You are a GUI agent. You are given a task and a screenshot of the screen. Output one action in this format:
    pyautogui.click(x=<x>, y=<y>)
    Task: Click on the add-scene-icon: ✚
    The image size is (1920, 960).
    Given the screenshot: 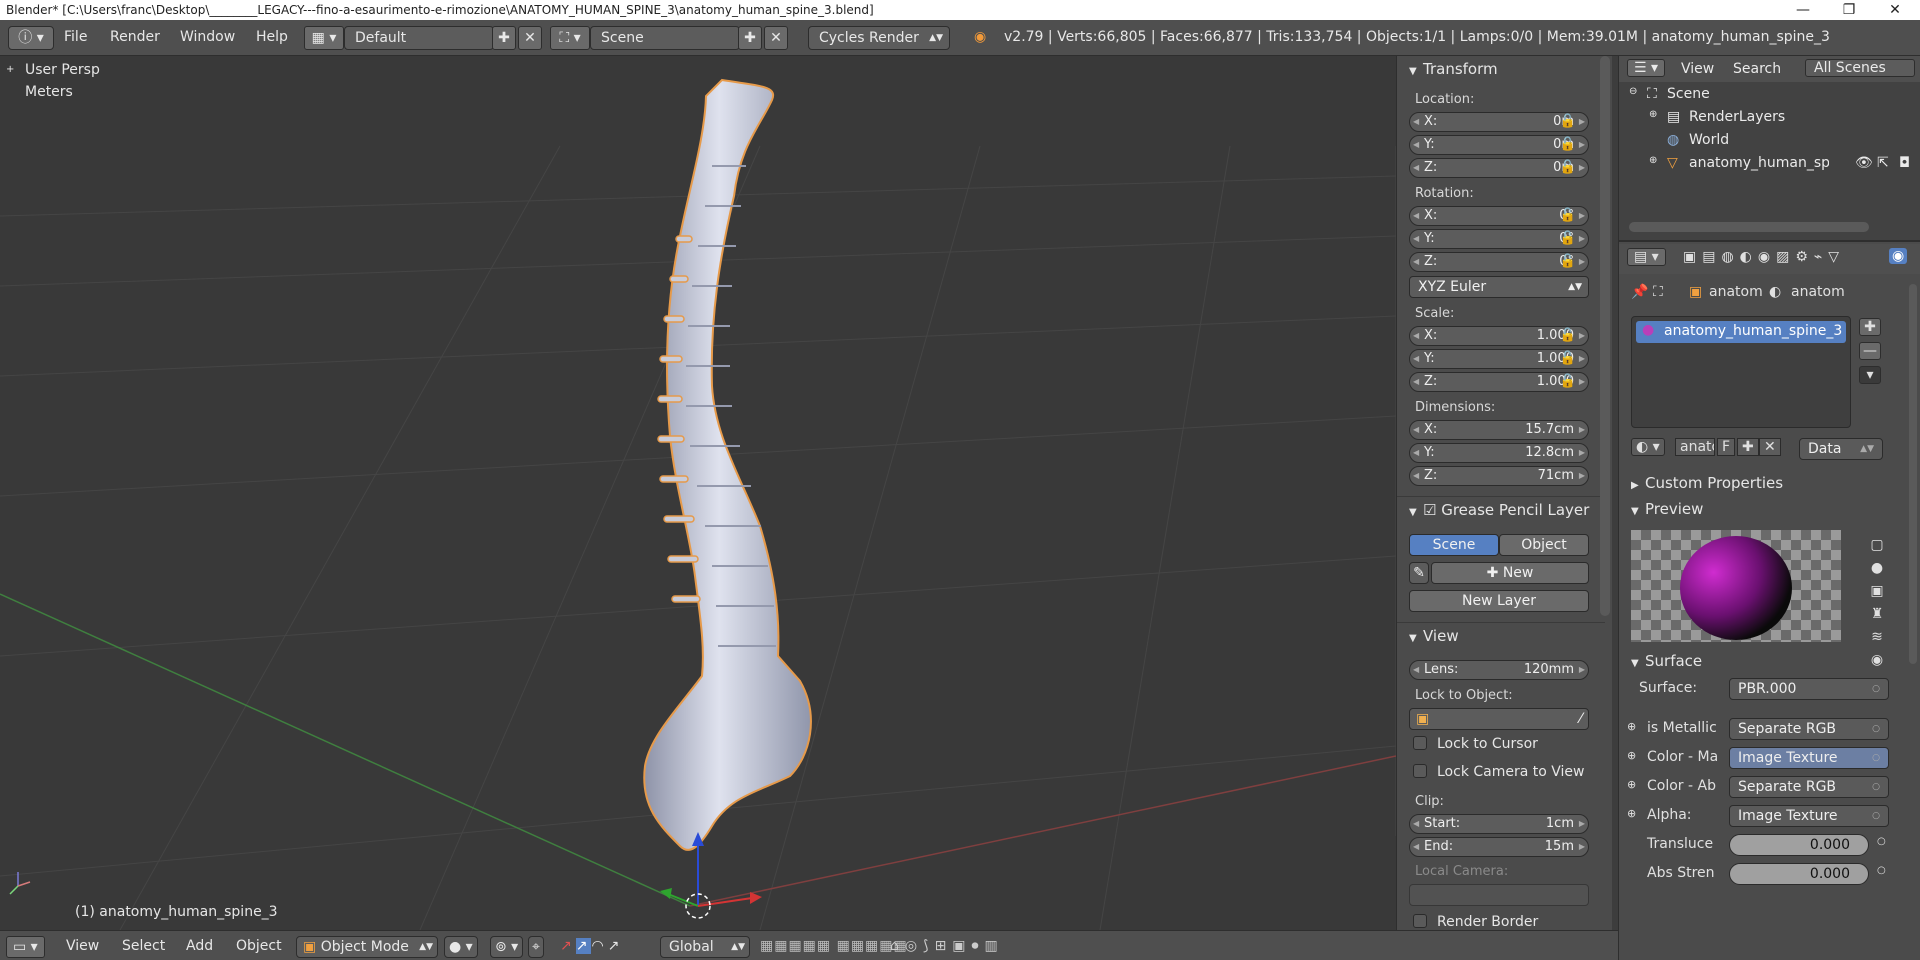 What is the action you would take?
    pyautogui.click(x=750, y=38)
    